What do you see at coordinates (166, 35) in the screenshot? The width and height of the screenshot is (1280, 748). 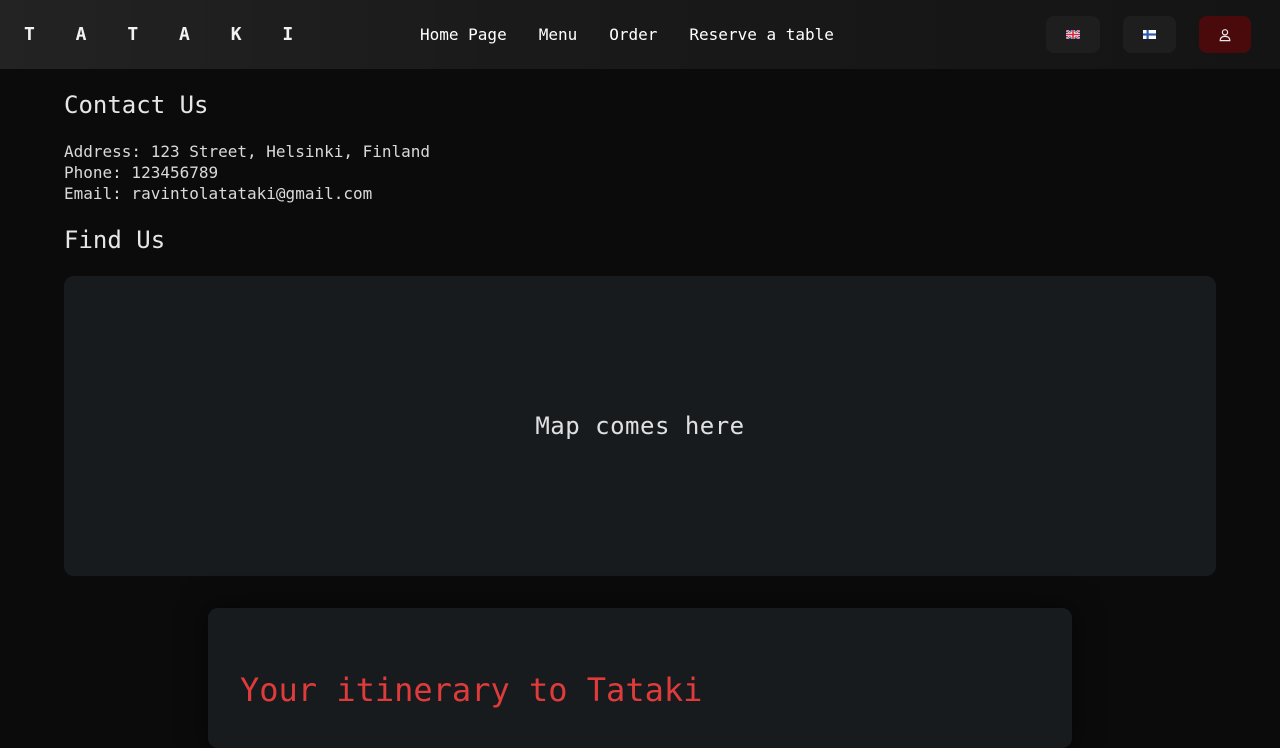 I see `brand-logo: T A T A K I` at bounding box center [166, 35].